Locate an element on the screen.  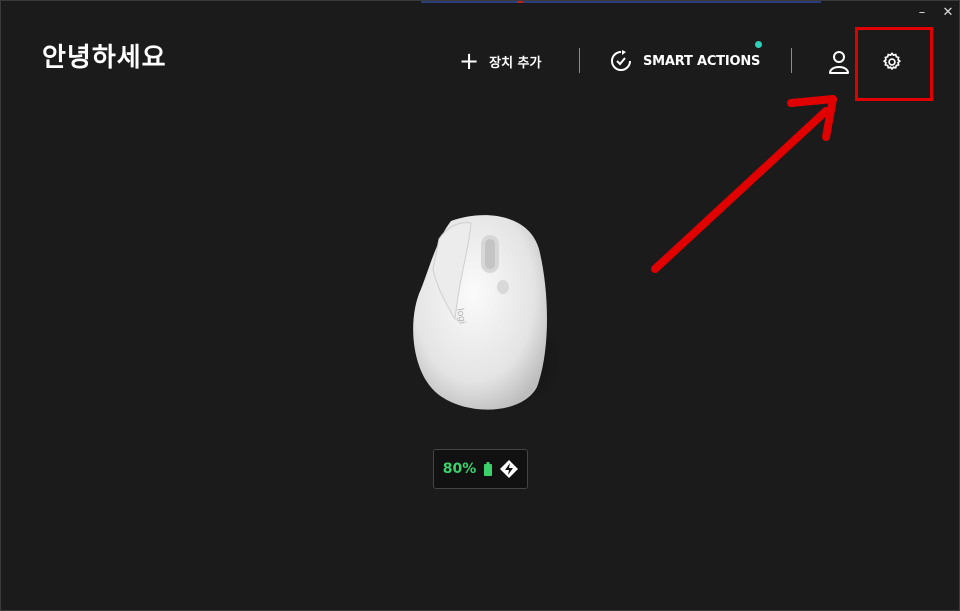
smart-actions-button: SMART ACTIONS is located at coordinates (684, 61).